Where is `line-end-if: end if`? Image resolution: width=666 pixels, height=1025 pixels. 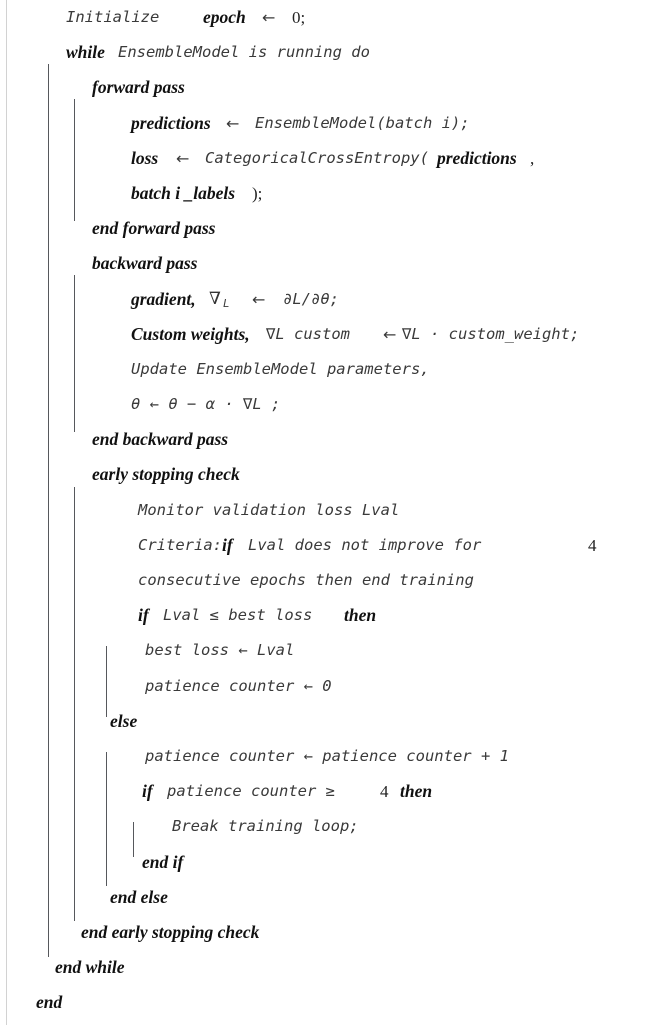 line-end-if: end if is located at coordinates (333, 862).